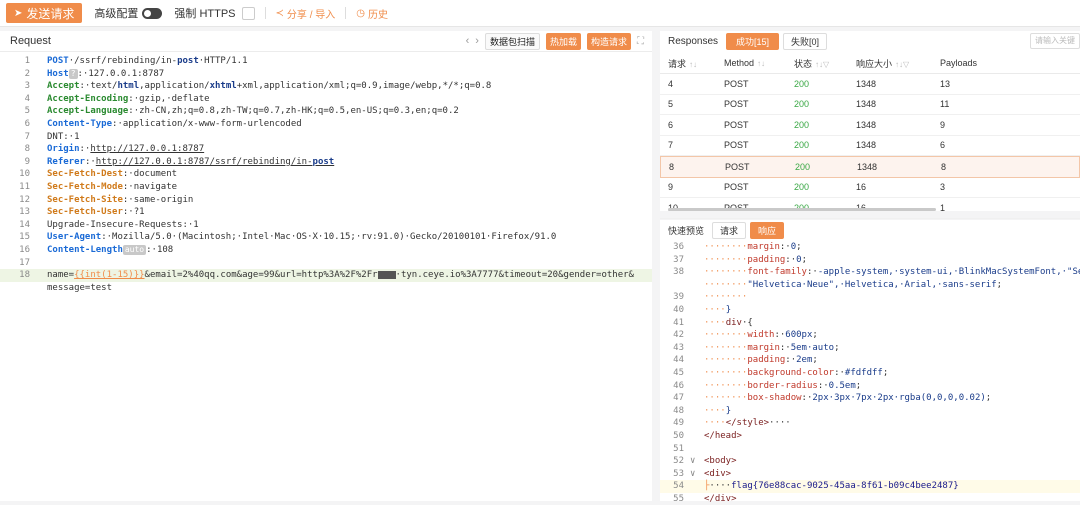 The image size is (1080, 505). I want to click on force-https-label: 强制 HTTPS, so click(205, 14).